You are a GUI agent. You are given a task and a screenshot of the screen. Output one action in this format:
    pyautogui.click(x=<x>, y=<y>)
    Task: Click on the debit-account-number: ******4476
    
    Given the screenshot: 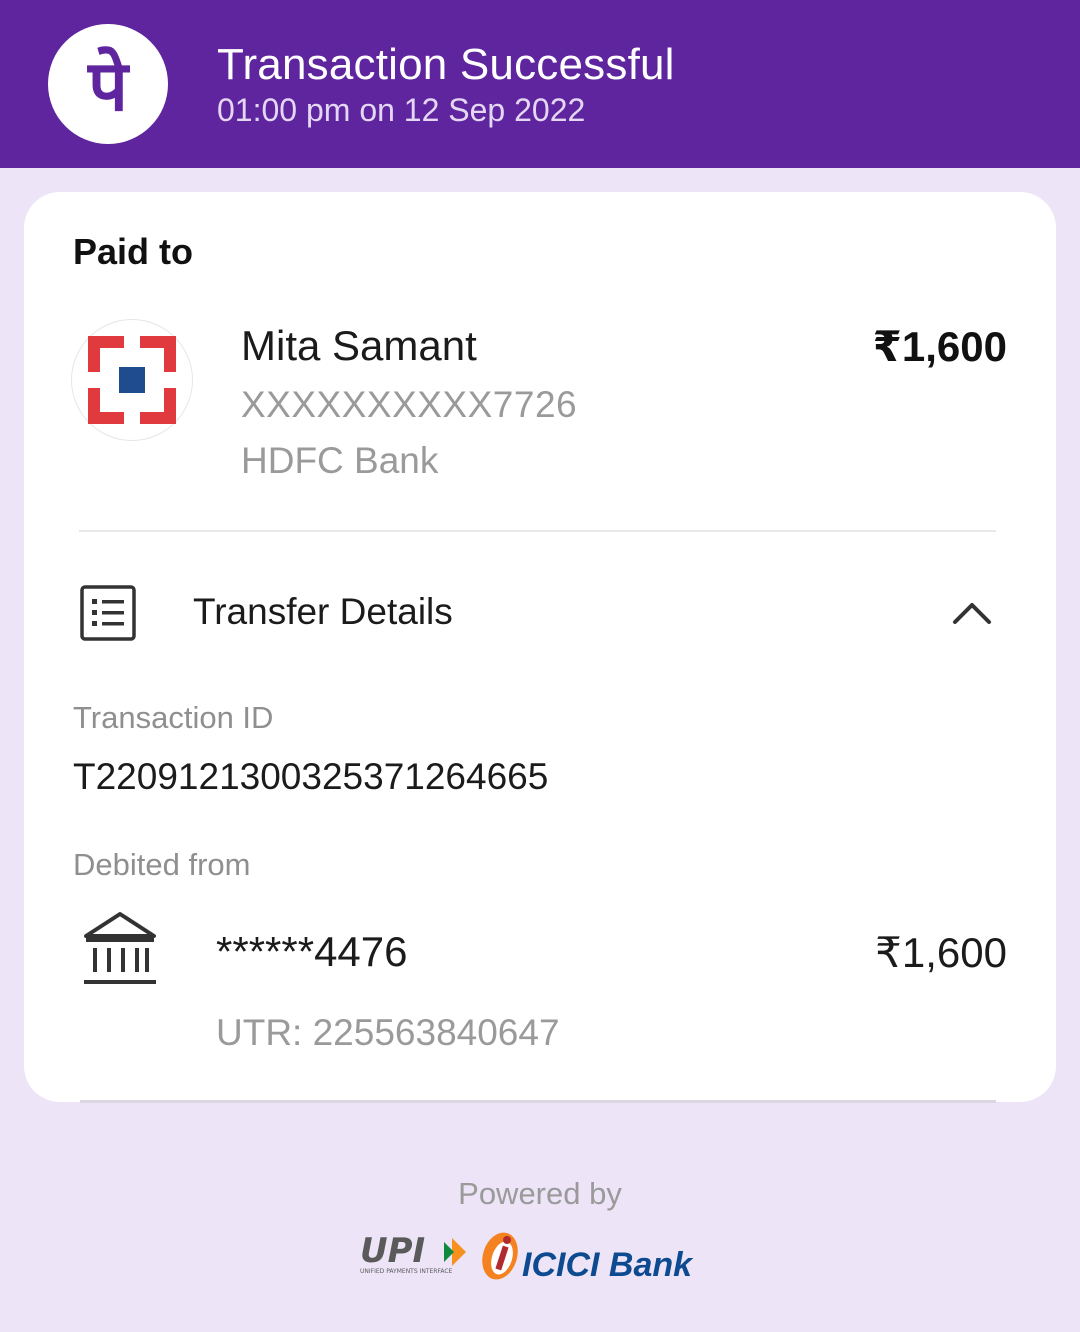 What is the action you would take?
    pyautogui.click(x=312, y=951)
    